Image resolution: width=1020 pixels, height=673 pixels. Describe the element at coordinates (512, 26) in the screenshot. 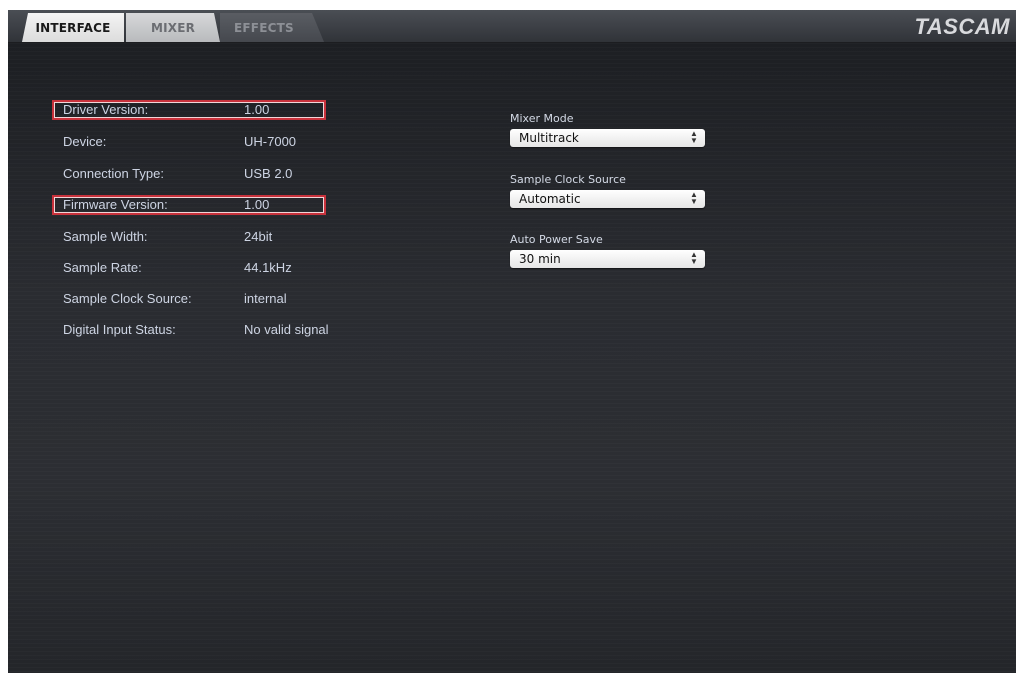

I see `tab-bar: INTERFACE MIXER EFFECTS TASCAM` at that location.